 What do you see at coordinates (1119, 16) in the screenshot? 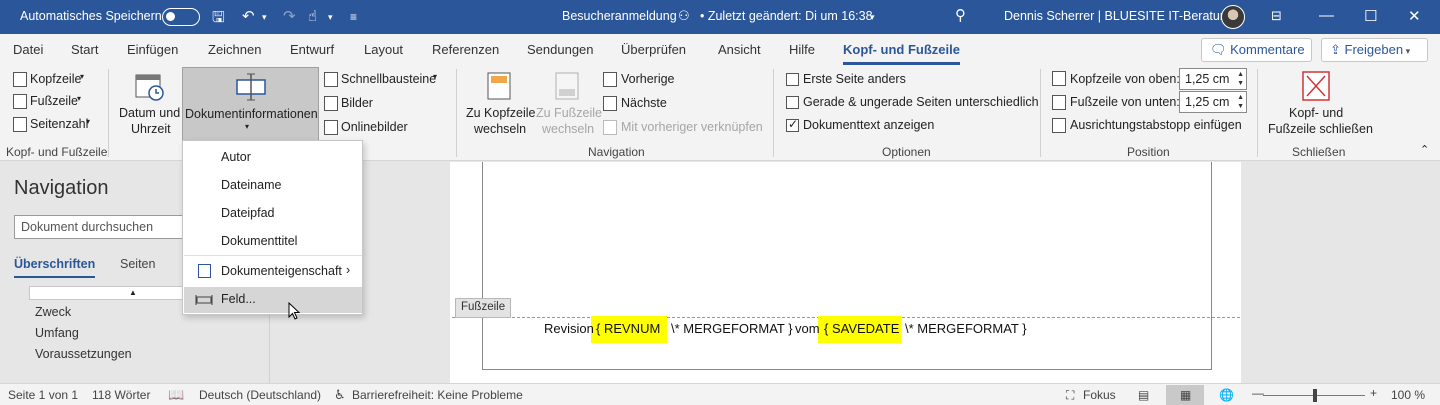
I see `user-name: Dennis Scherrer | BLUESITE IT-Beratung` at bounding box center [1119, 16].